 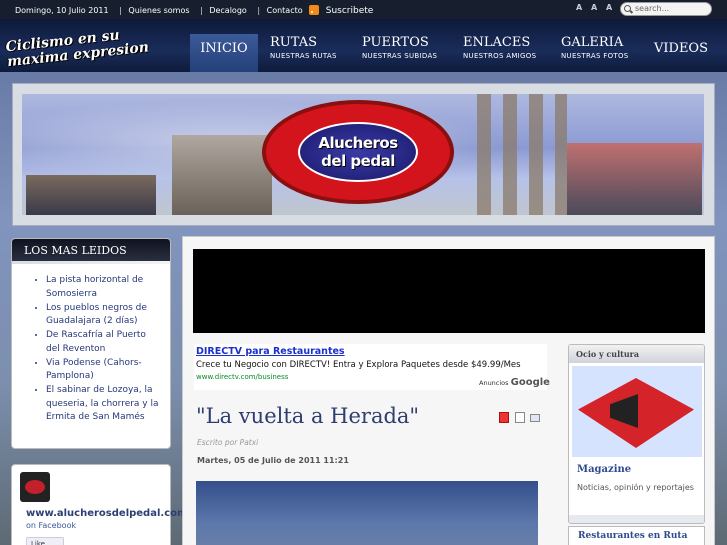 I want to click on magazine-description: Noticias, opinión y reportajes, so click(x=635, y=487).